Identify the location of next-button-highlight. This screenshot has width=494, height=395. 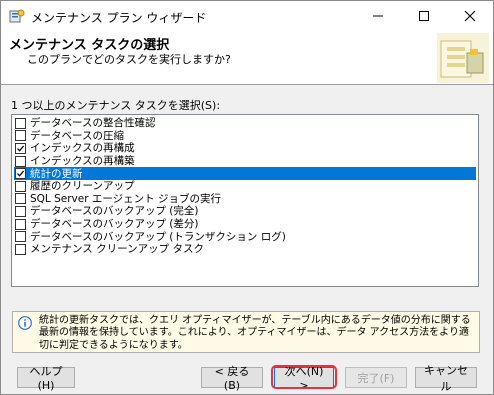
(304, 377).